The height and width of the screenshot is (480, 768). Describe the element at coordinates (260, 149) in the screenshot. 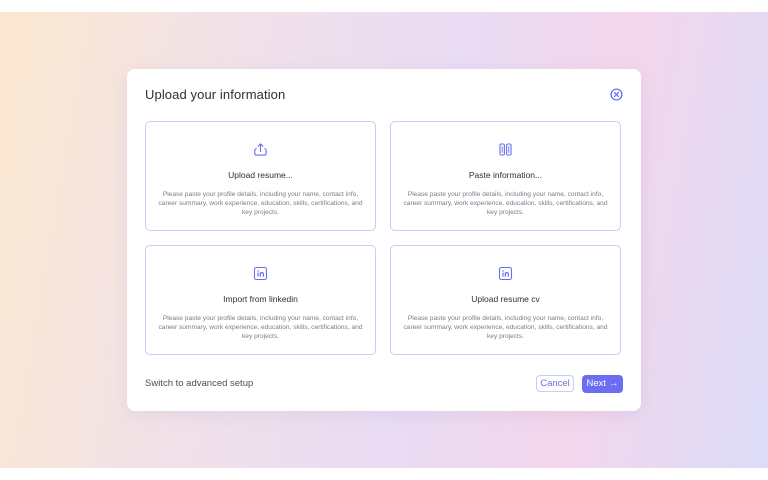

I see `upload-icon` at that location.